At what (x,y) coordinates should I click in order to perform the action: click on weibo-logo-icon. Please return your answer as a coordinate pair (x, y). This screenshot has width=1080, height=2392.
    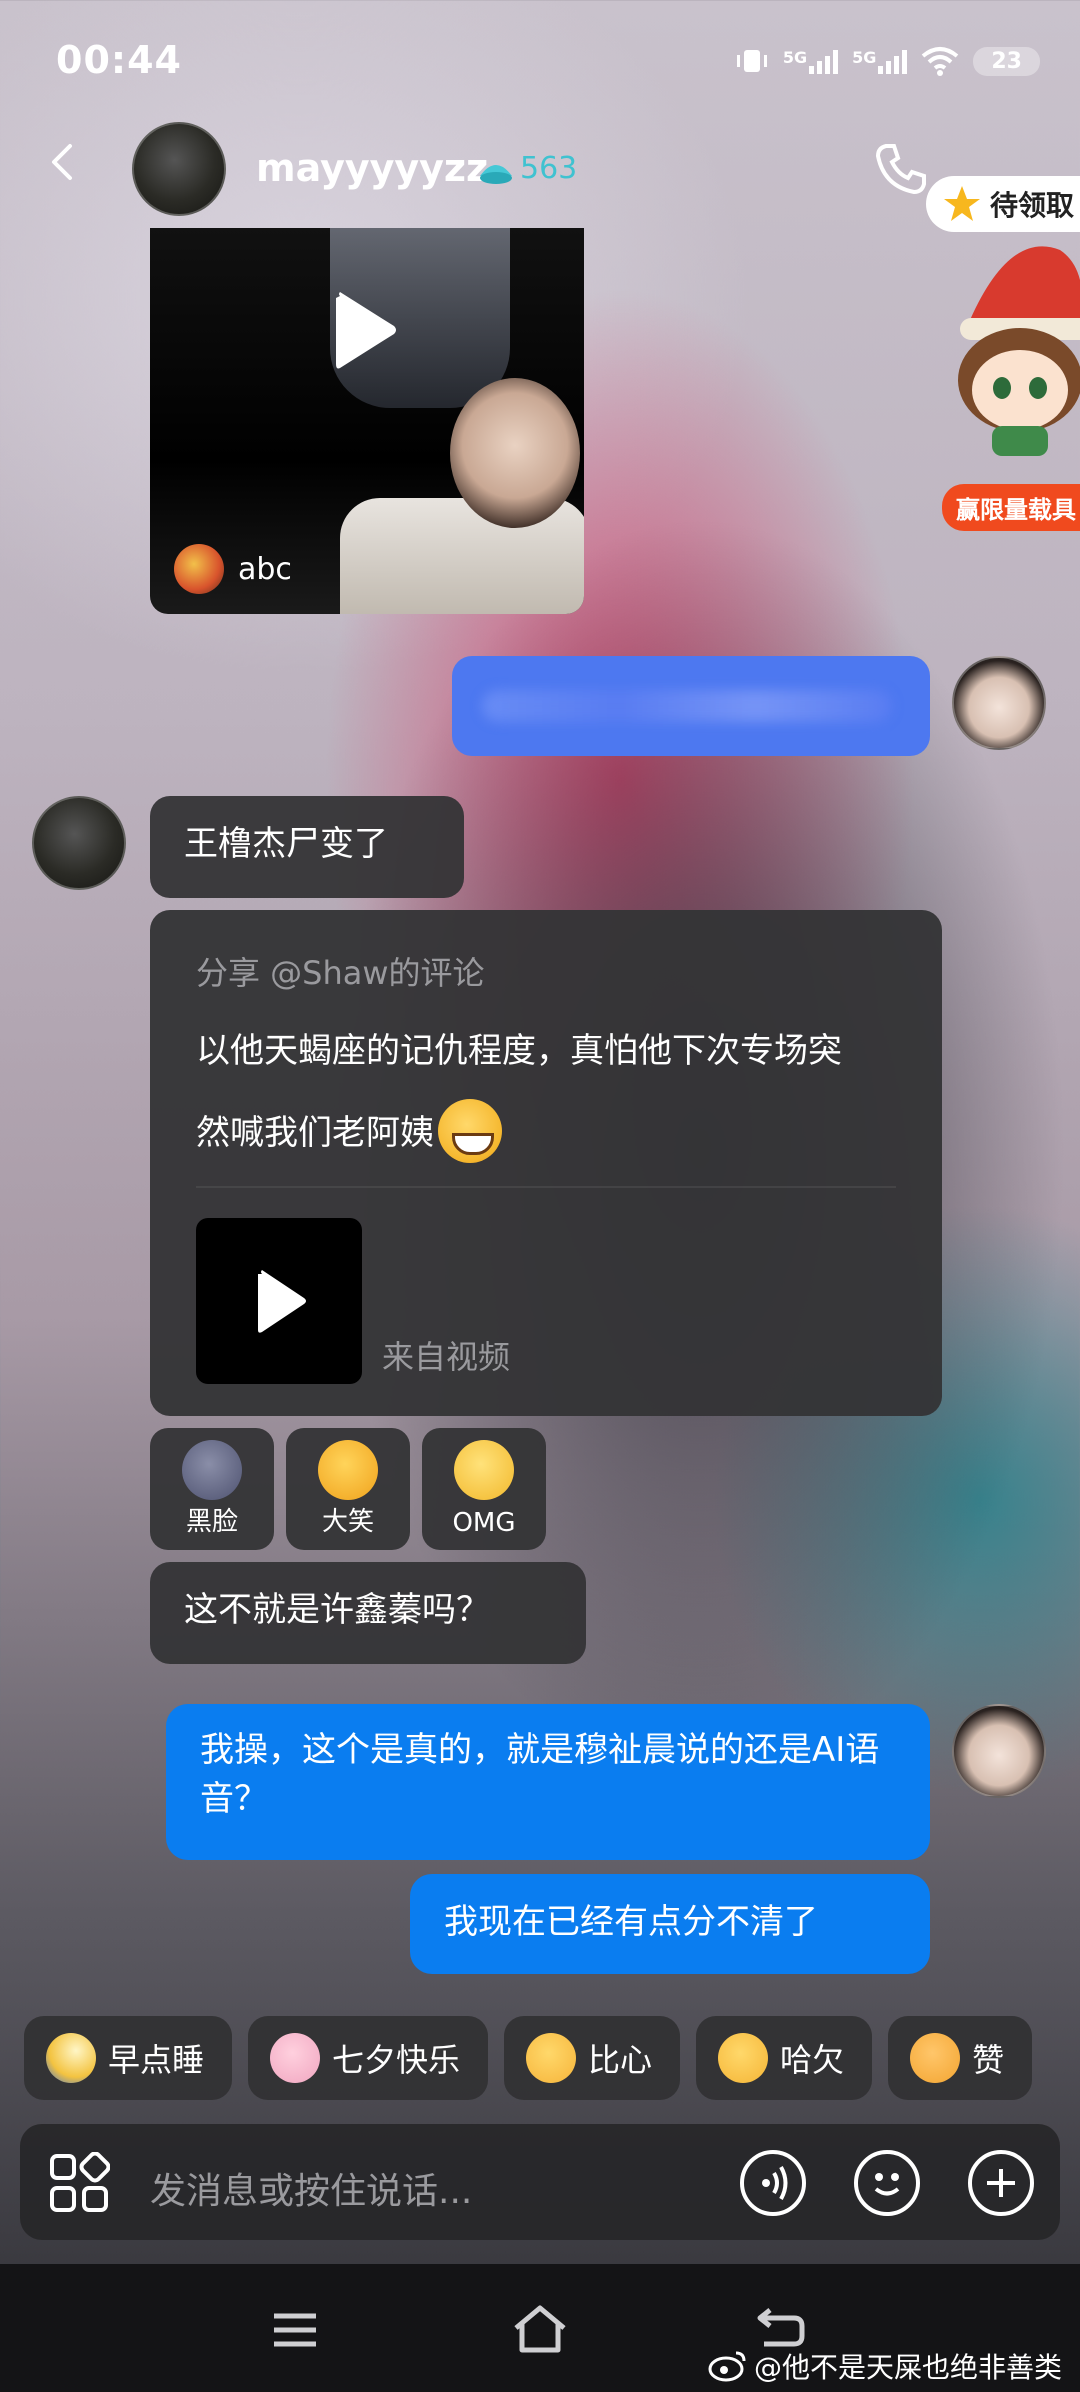
    Looking at the image, I should click on (727, 2366).